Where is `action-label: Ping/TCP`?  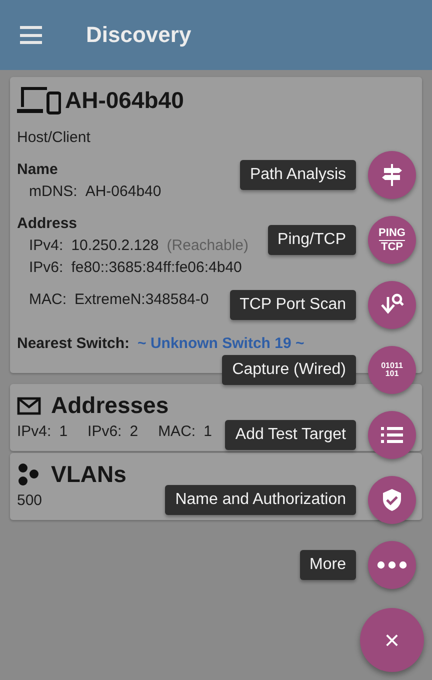 action-label: Ping/TCP is located at coordinates (312, 240).